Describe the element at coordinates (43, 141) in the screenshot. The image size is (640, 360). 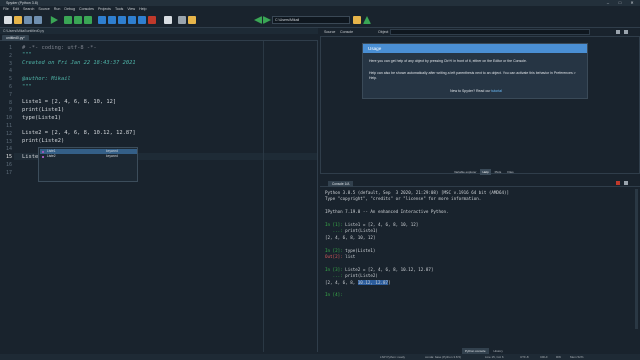
I see `code-line: print(Liste2)` at that location.